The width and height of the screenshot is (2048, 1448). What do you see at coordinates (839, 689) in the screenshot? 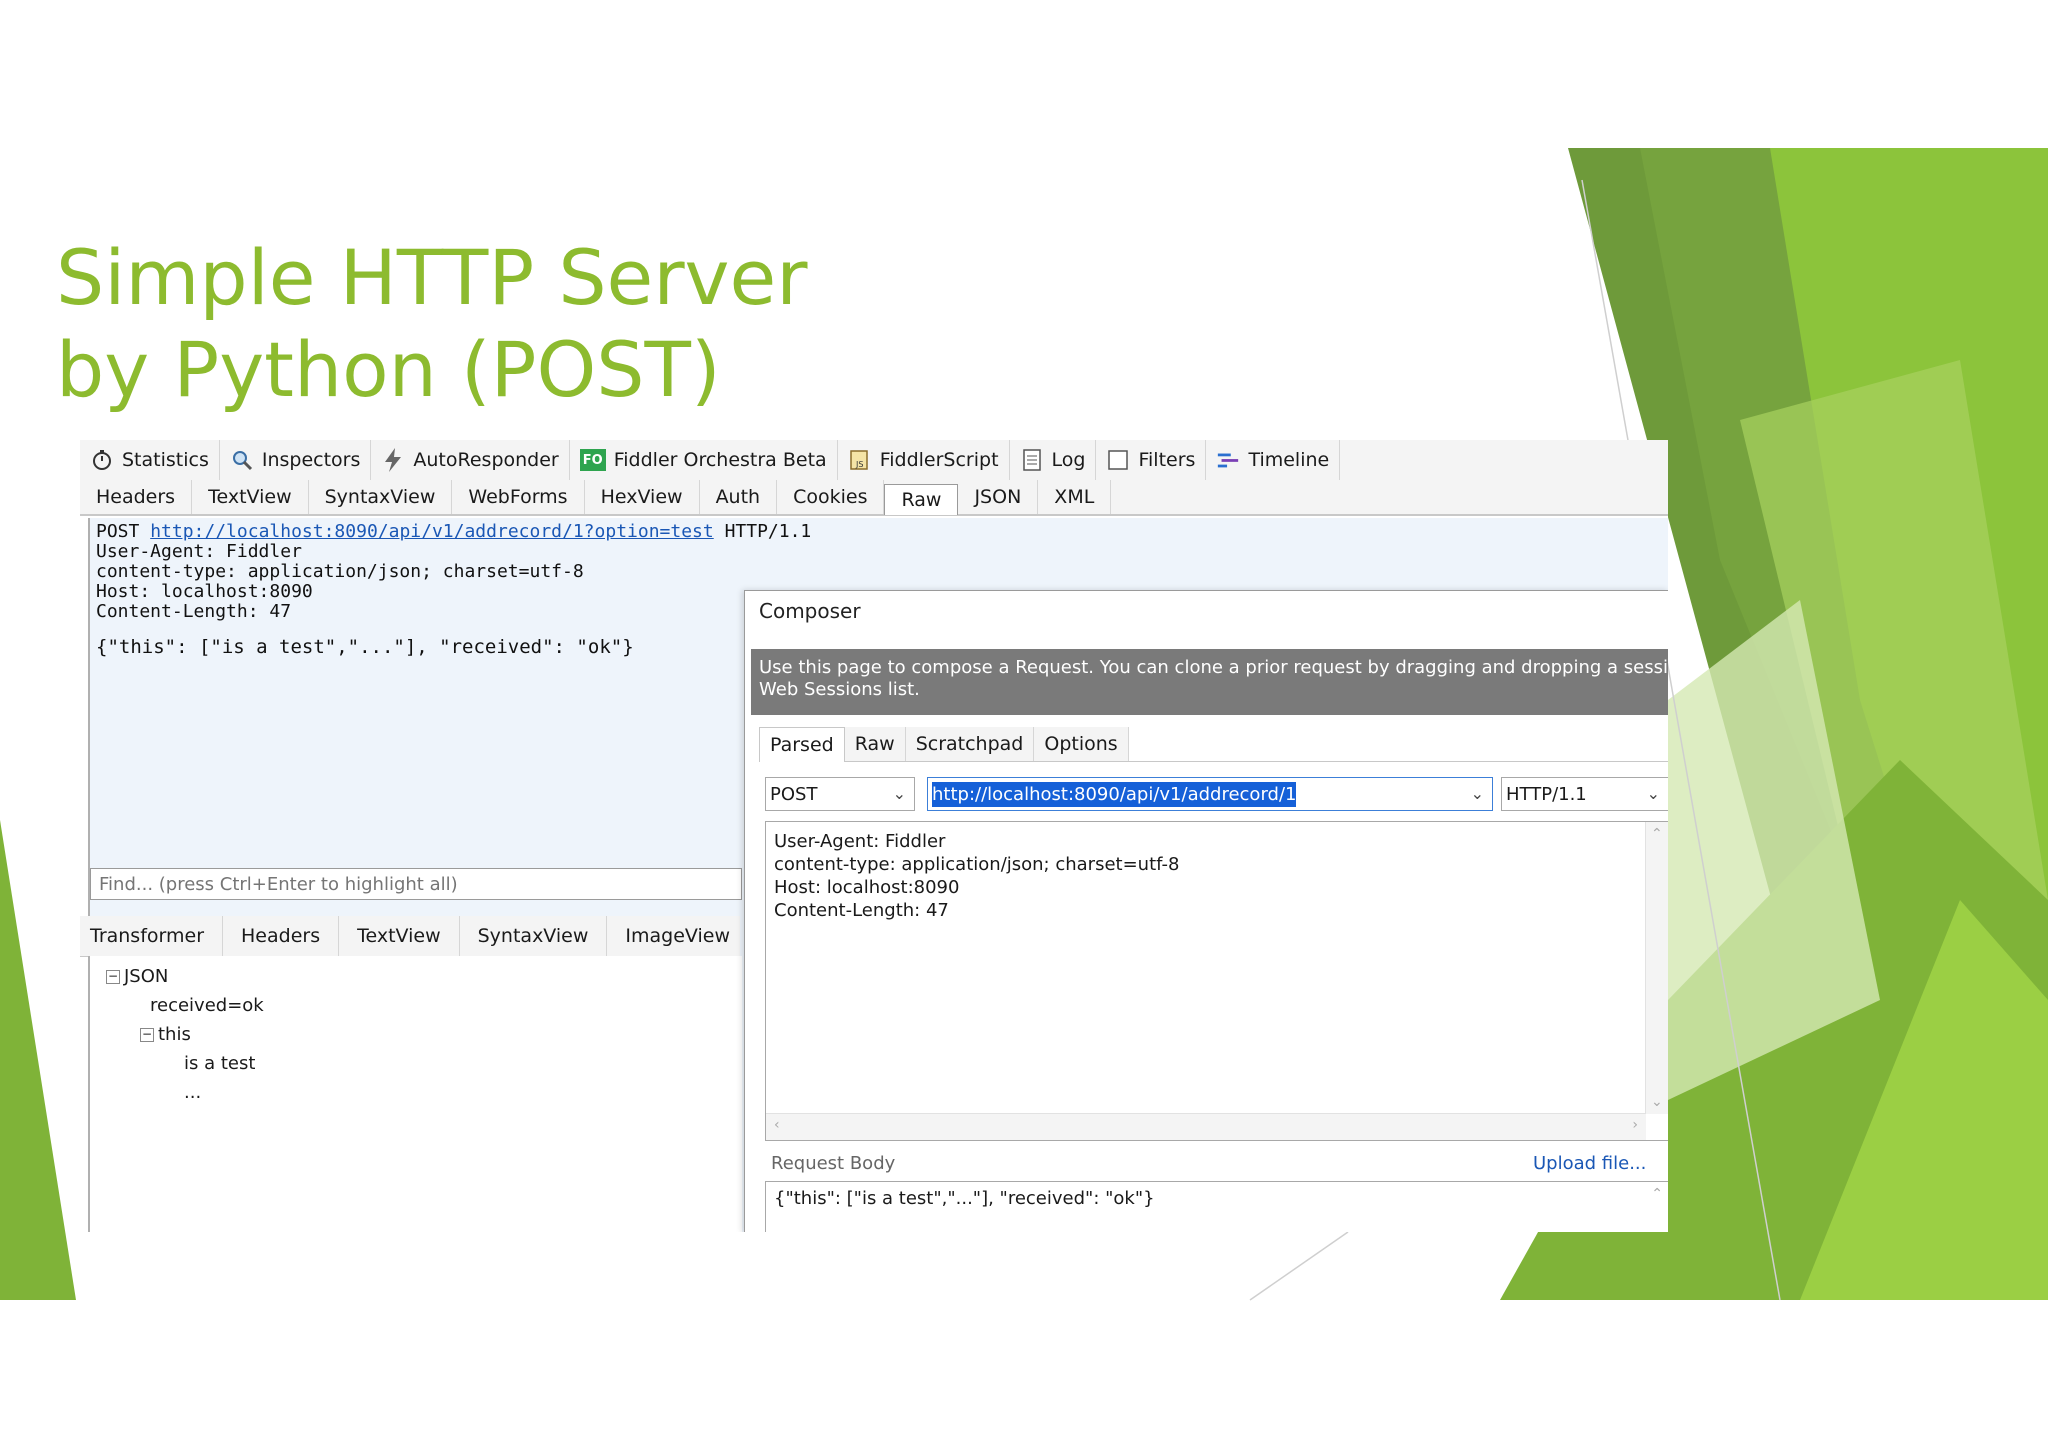
I see `banner-line: Web Sessions list.` at bounding box center [839, 689].